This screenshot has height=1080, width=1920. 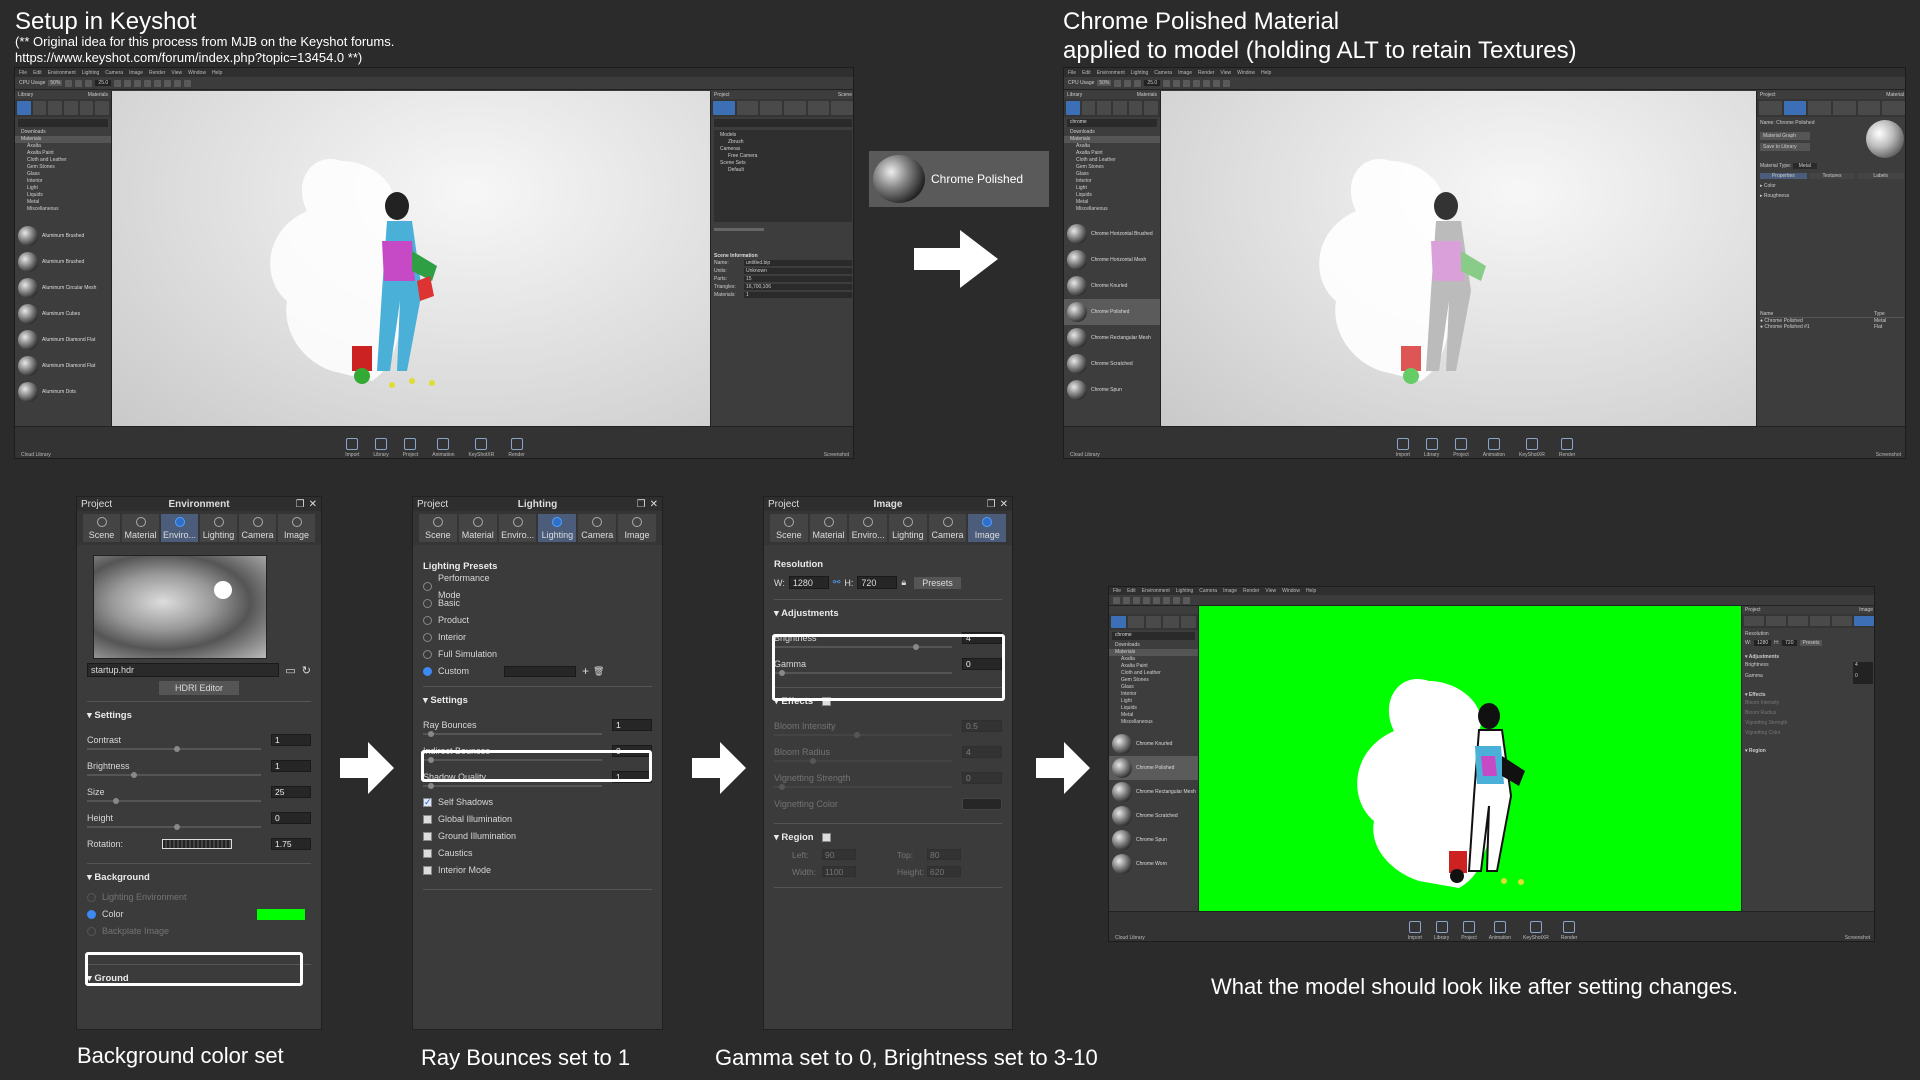 I want to click on tree-item: Gem Stones, so click(x=63, y=167).